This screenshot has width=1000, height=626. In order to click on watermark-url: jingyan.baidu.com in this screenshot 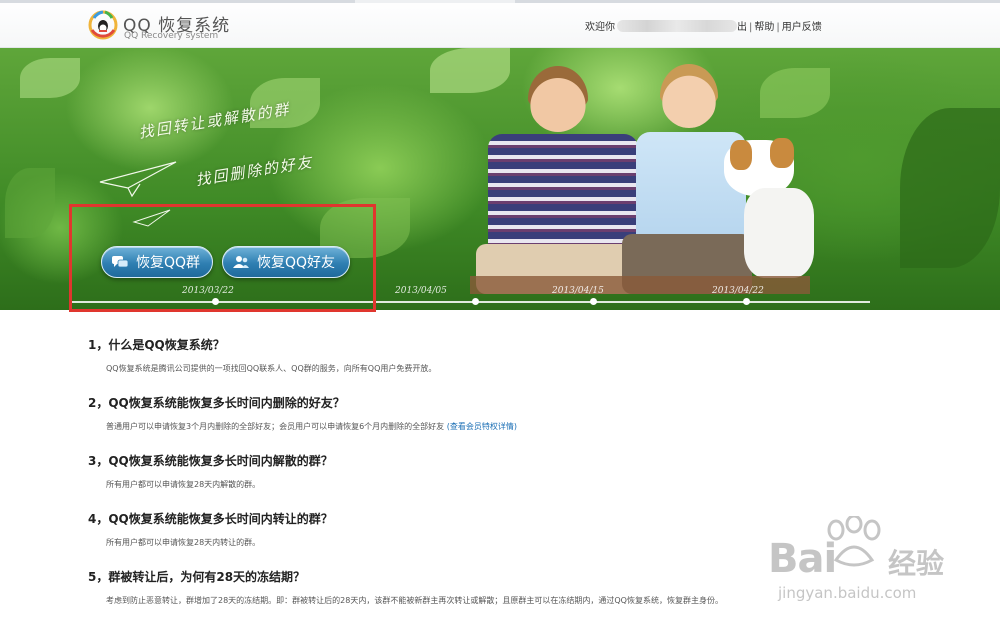, I will do `click(847, 593)`.